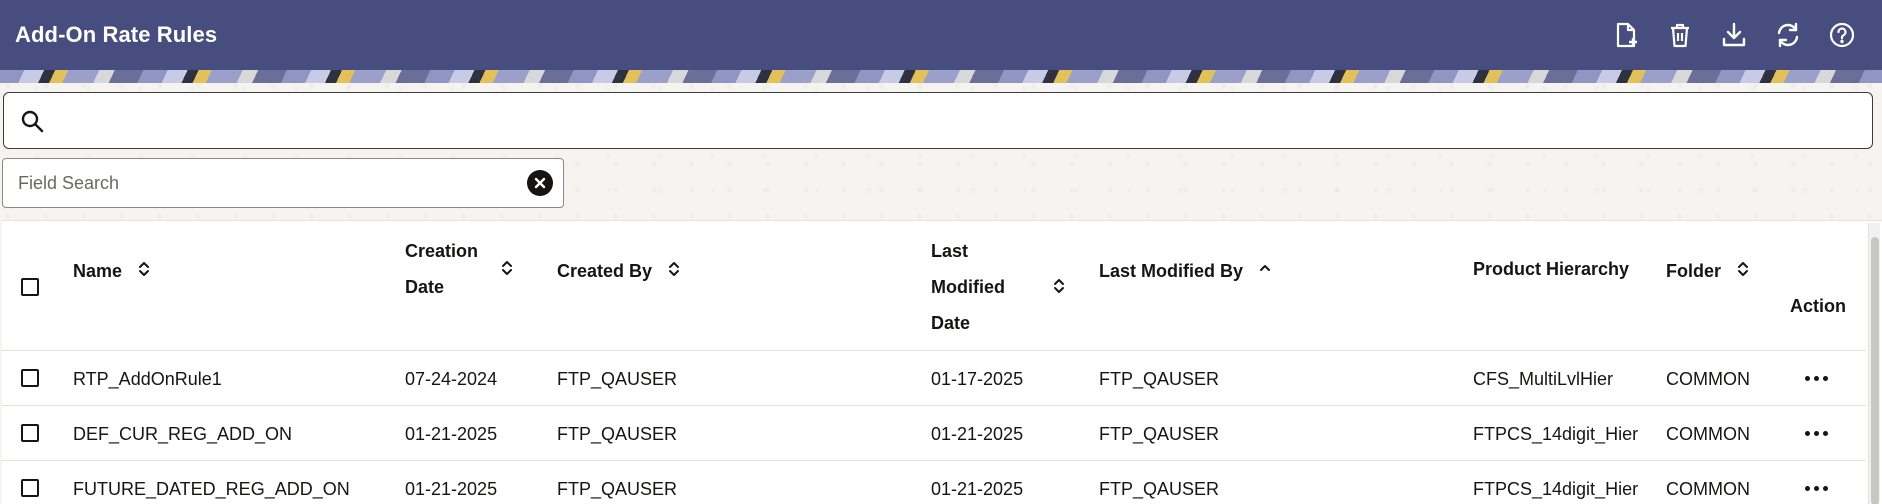 The width and height of the screenshot is (1882, 504). What do you see at coordinates (451, 379) in the screenshot?
I see `cell-creation-date: 07-24-2024` at bounding box center [451, 379].